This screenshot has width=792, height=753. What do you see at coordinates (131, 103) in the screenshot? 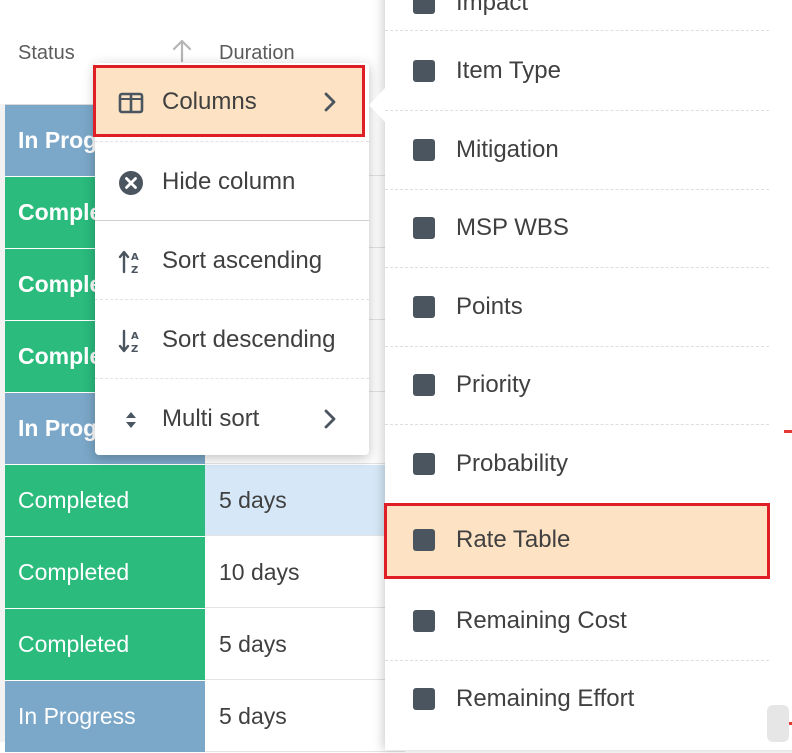
I see `columns-icon` at bounding box center [131, 103].